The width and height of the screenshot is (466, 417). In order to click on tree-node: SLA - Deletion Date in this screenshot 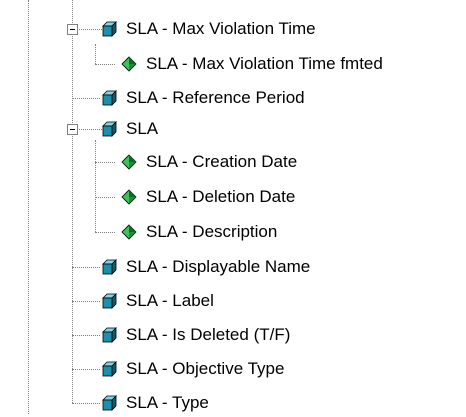, I will do `click(207, 197)`.